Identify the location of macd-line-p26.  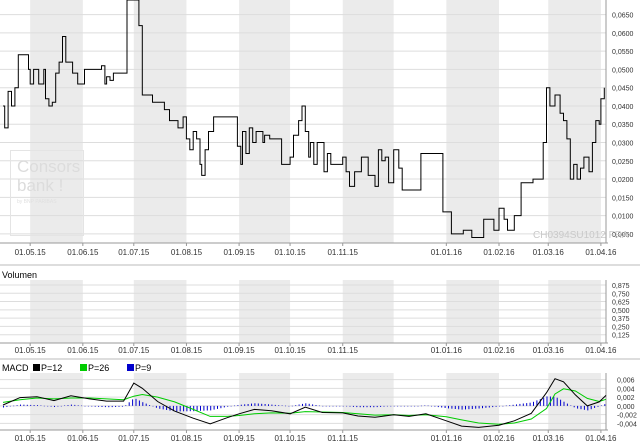
(304, 406).